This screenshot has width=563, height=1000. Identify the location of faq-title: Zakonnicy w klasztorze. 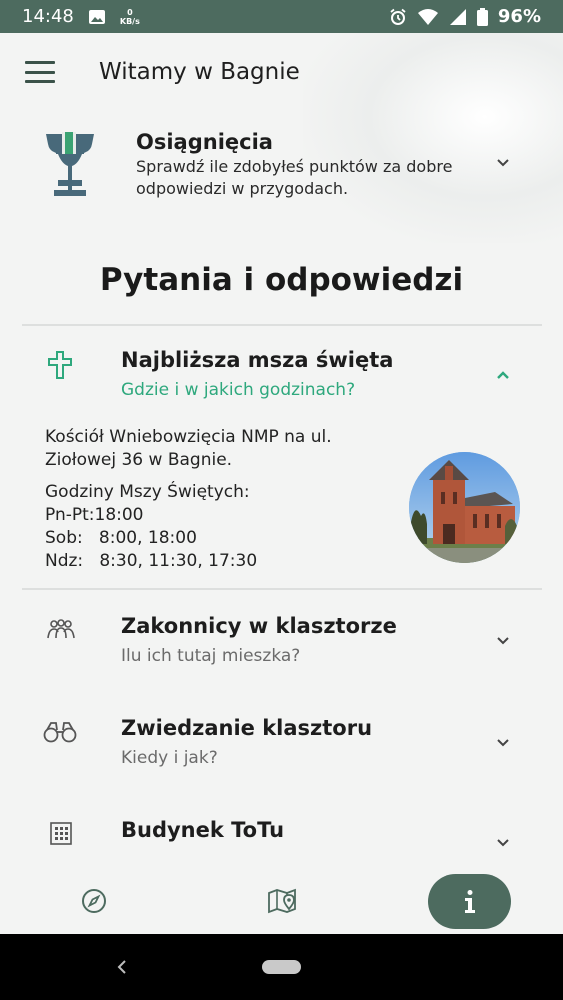
(259, 626).